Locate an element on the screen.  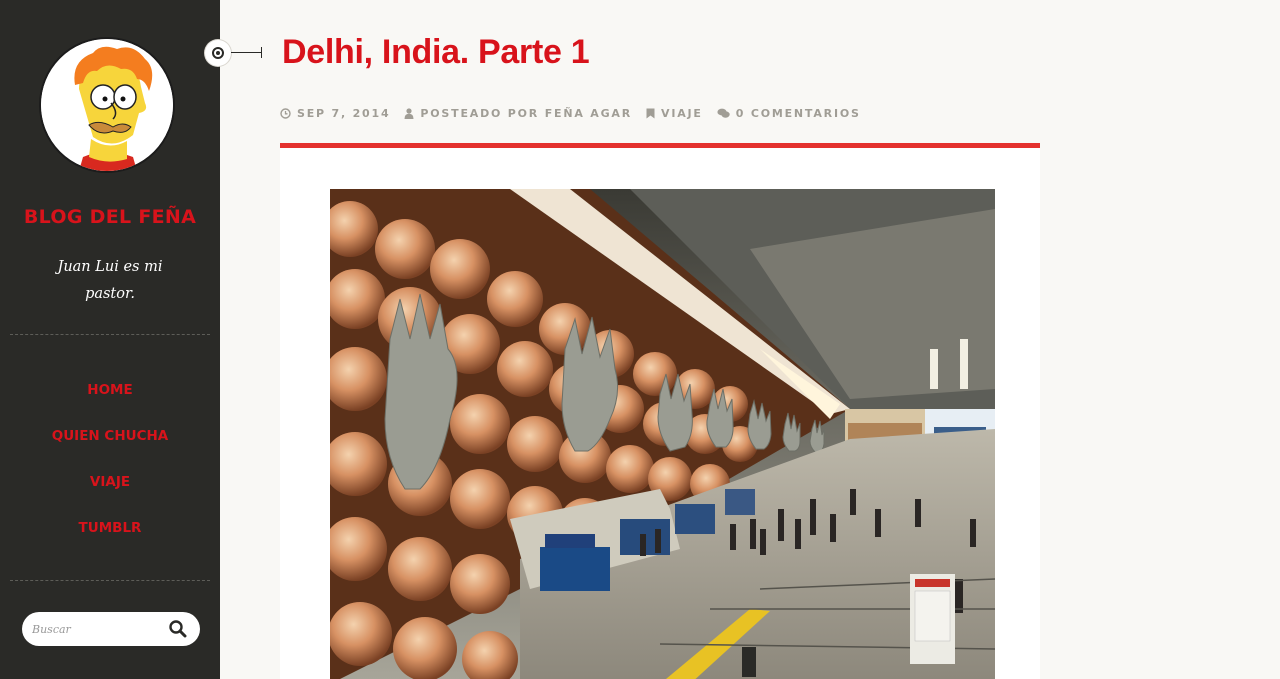
nav-link-quien-chucha: QUIEN CHUCHA is located at coordinates (110, 436).